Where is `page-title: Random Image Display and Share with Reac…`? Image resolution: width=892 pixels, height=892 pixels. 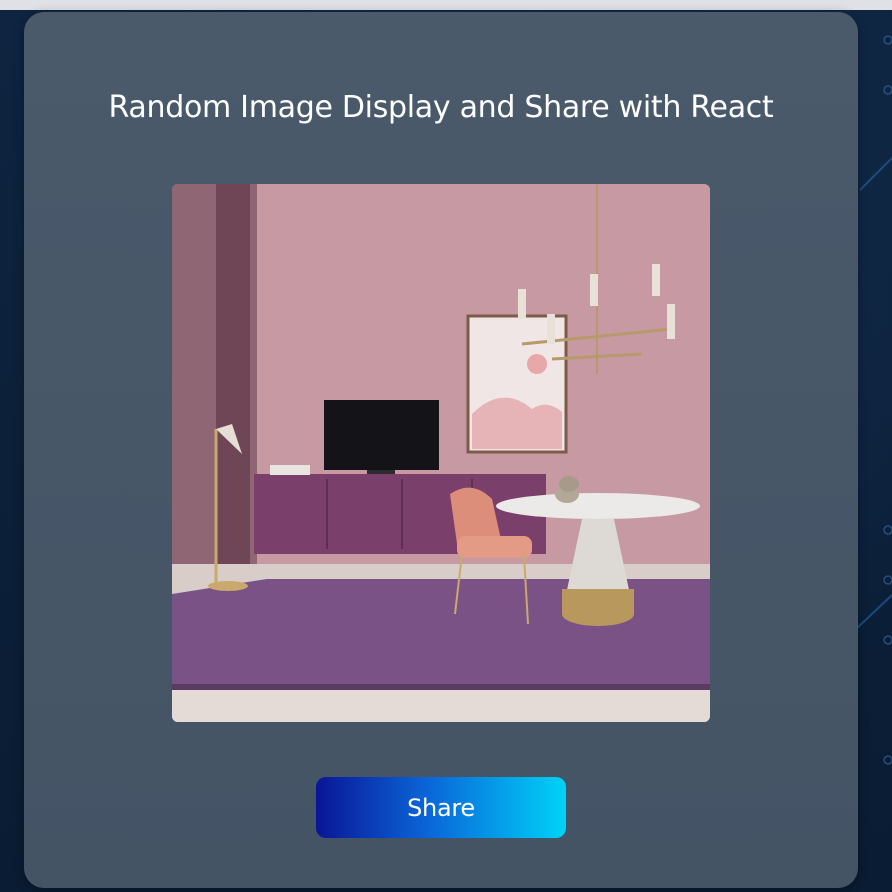
page-title: Random Image Display and Share with Reac… is located at coordinates (441, 107).